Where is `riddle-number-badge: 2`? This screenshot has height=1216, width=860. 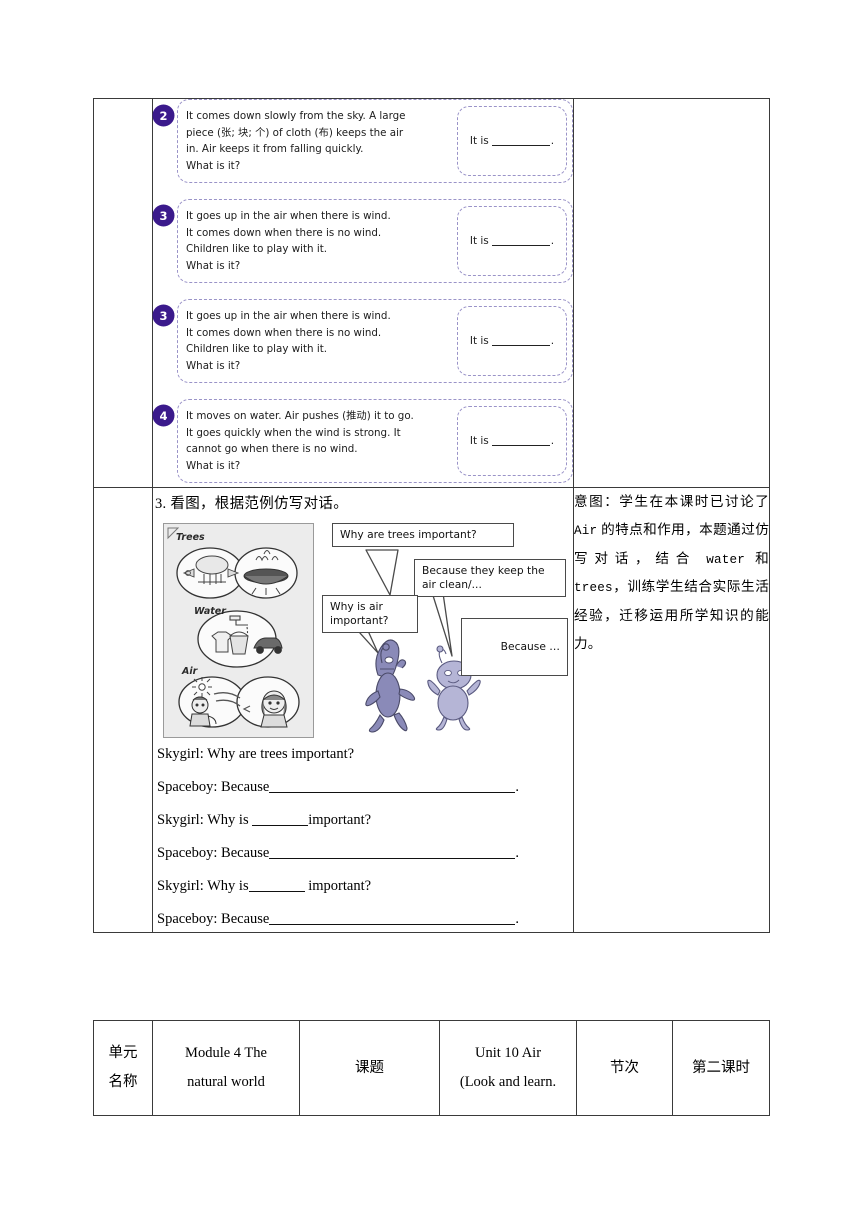 riddle-number-badge: 2 is located at coordinates (163, 115).